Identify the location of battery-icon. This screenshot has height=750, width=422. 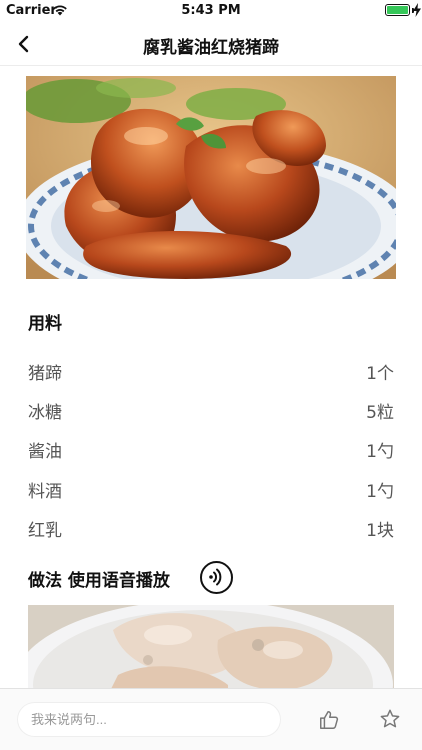
(397, 10).